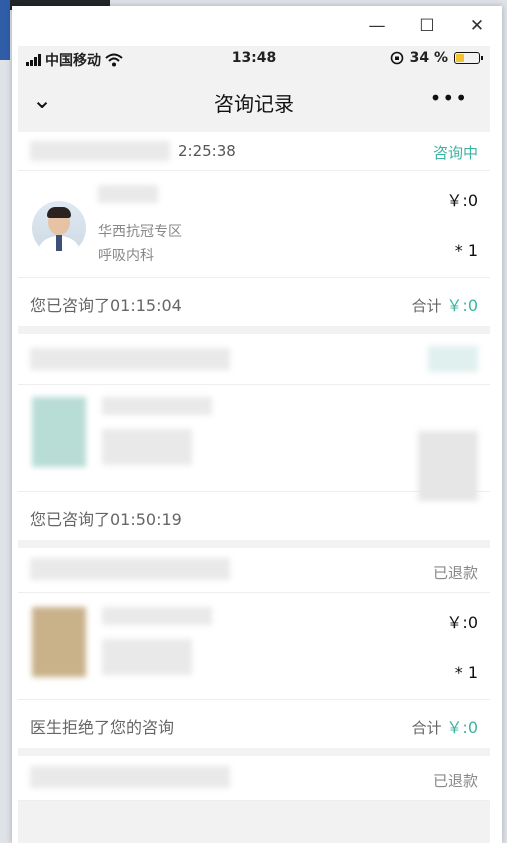  Describe the element at coordinates (448, 466) in the screenshot. I see `redacted-price` at that location.